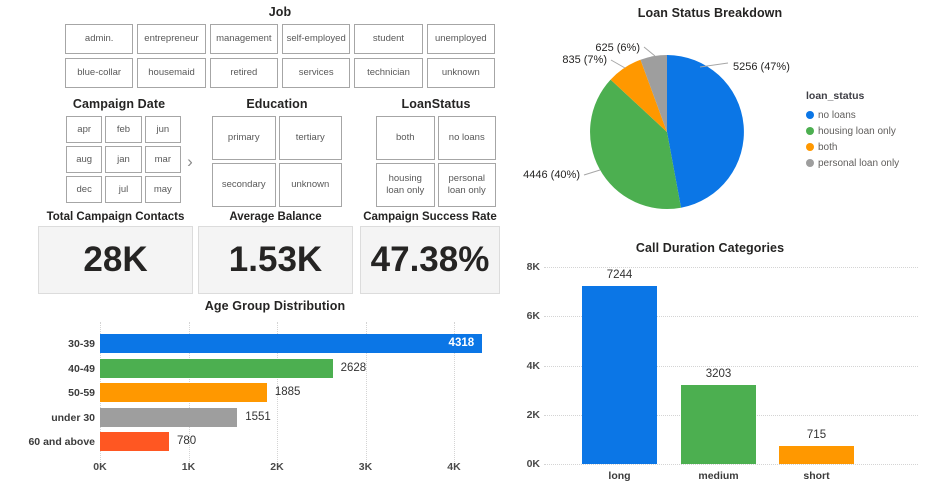 This screenshot has width=934, height=483. I want to click on education-slicer-title: Education, so click(277, 104).